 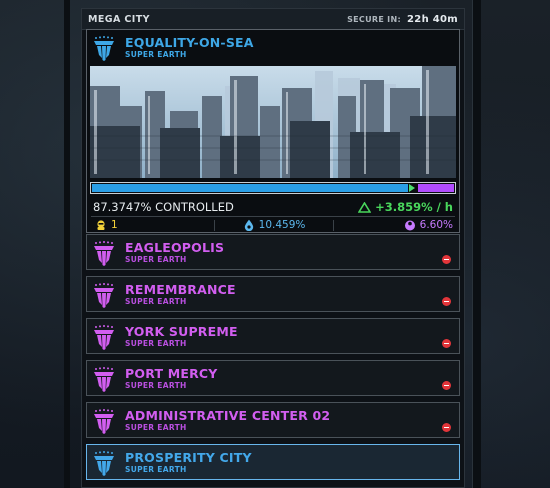 I want to click on featured-city-planet: SUPER EARTH, so click(x=156, y=54).